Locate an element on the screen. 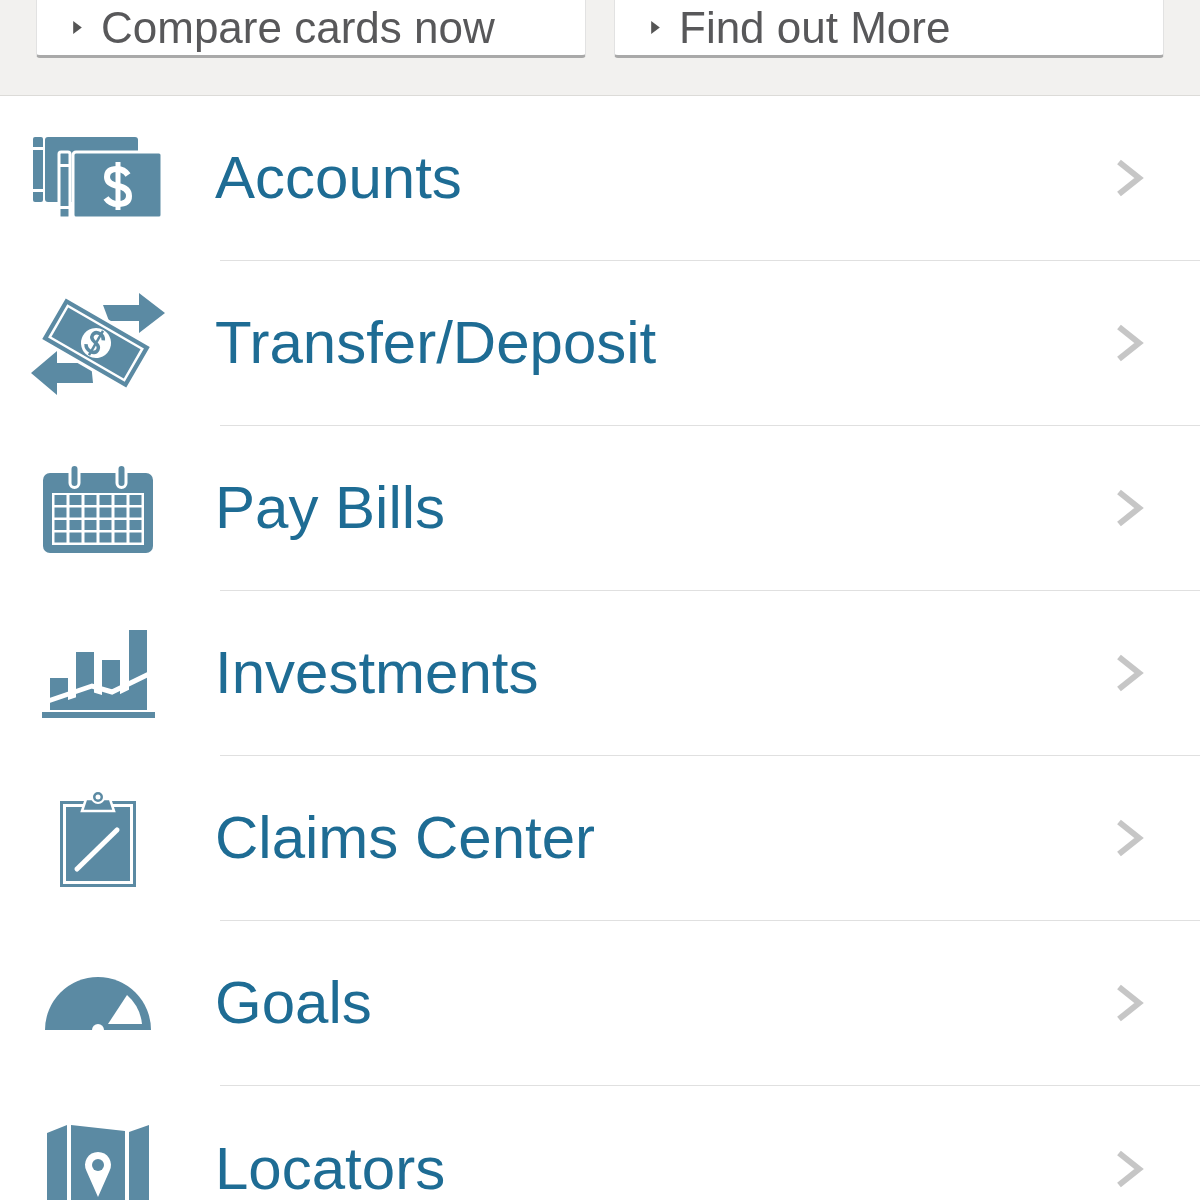 The width and height of the screenshot is (1200, 1200). clipboard-icon is located at coordinates (98, 838).